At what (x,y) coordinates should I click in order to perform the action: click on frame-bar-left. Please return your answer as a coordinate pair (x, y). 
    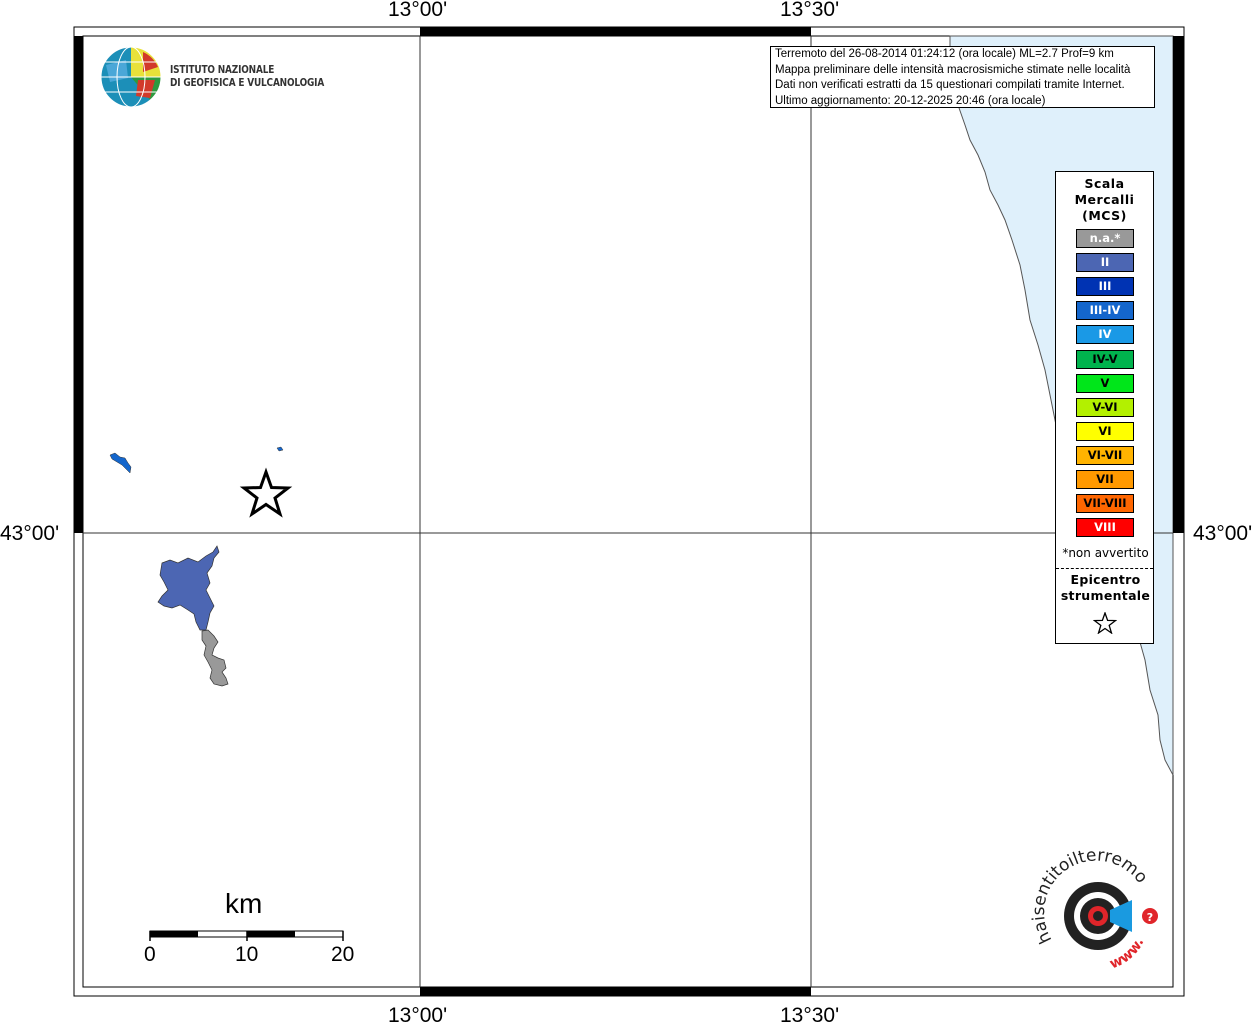
    Looking at the image, I should click on (78, 284).